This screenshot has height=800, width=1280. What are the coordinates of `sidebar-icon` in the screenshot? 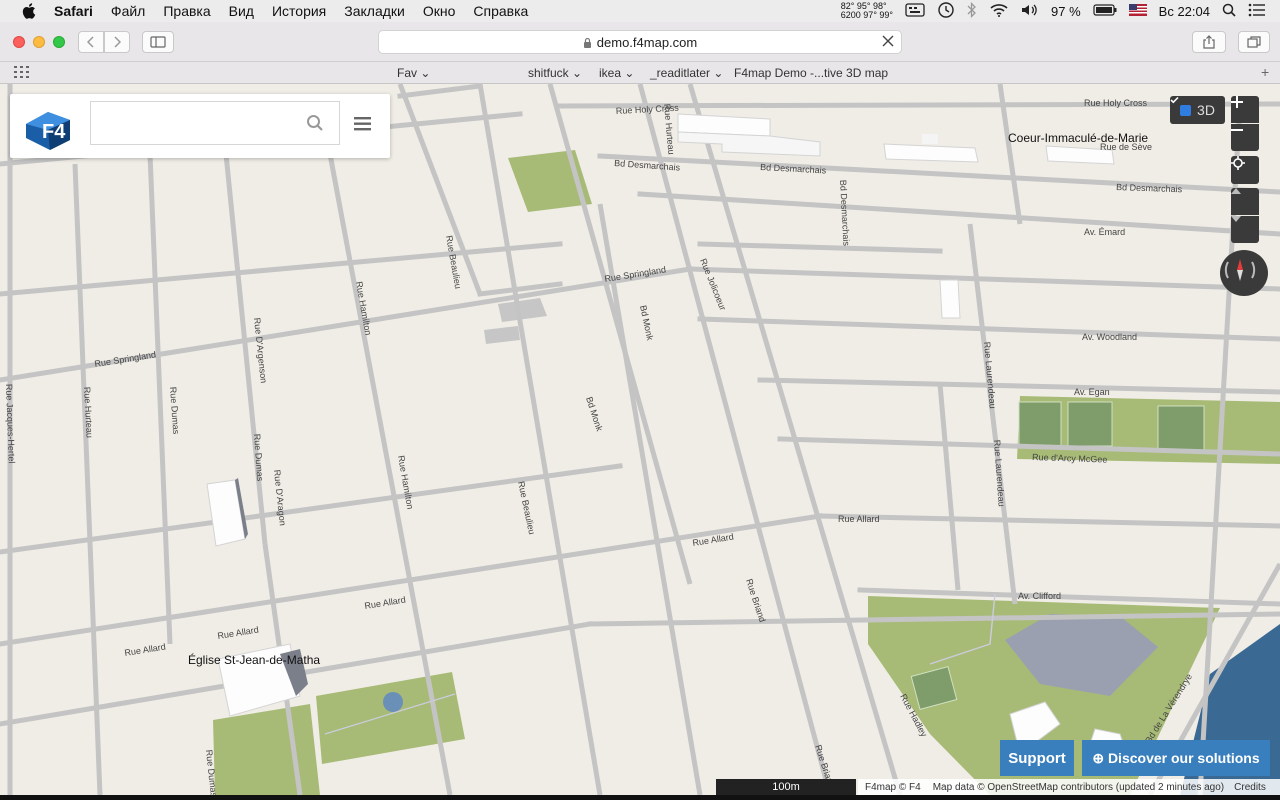 It's located at (158, 42).